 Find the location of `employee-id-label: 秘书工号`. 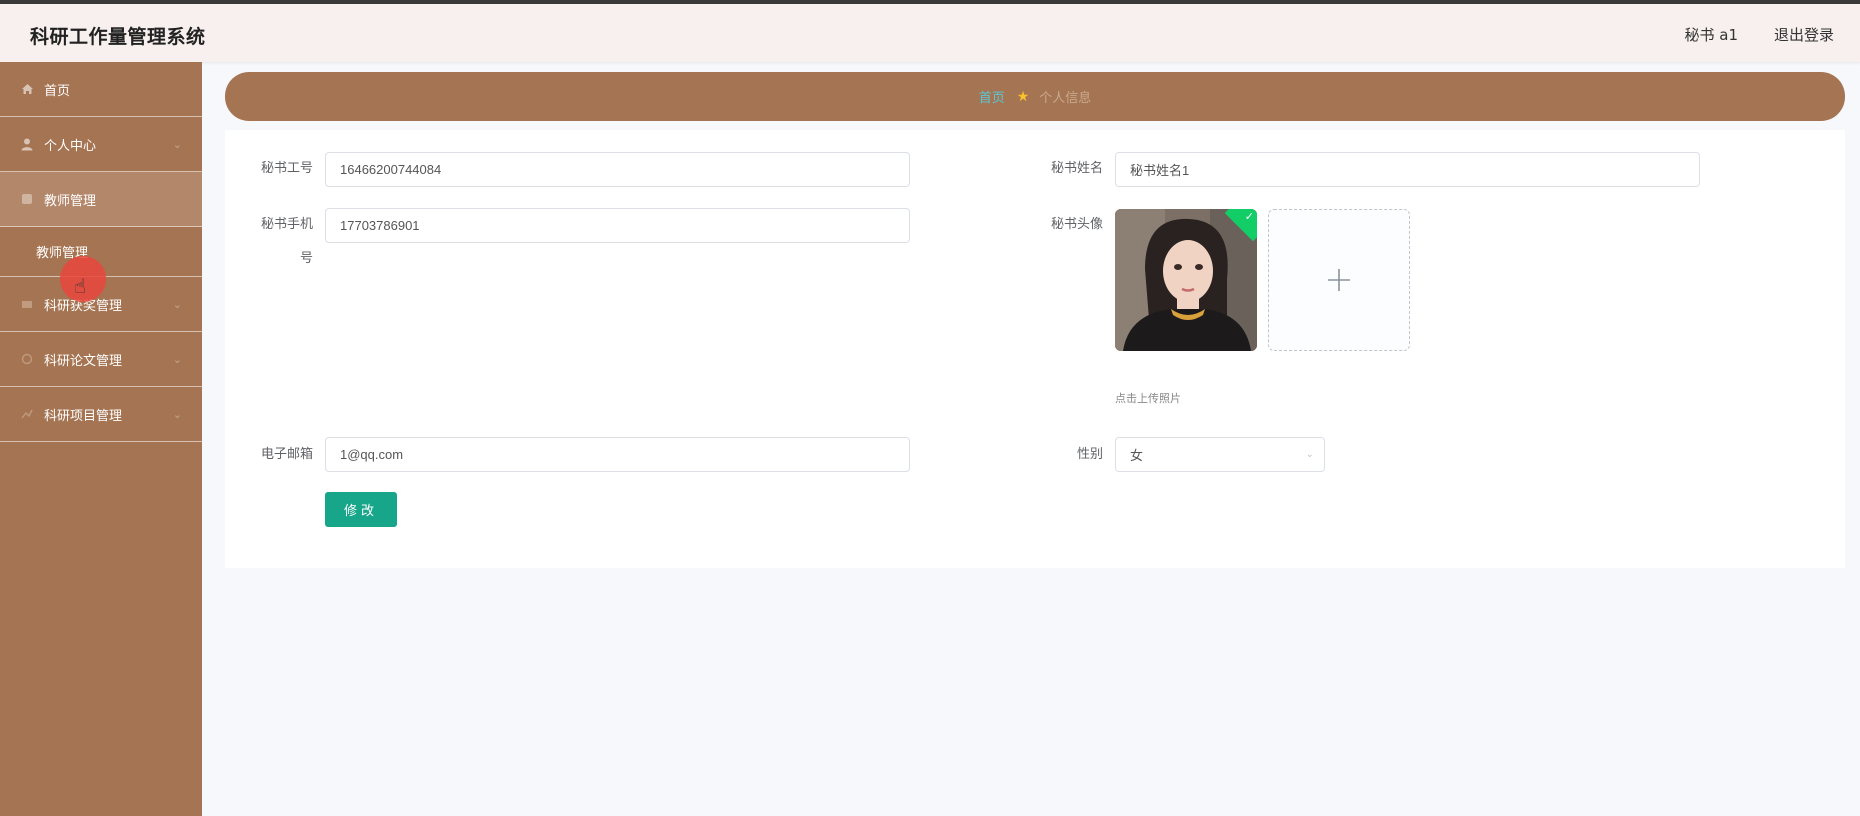

employee-id-label: 秘书工号 is located at coordinates (286, 168).